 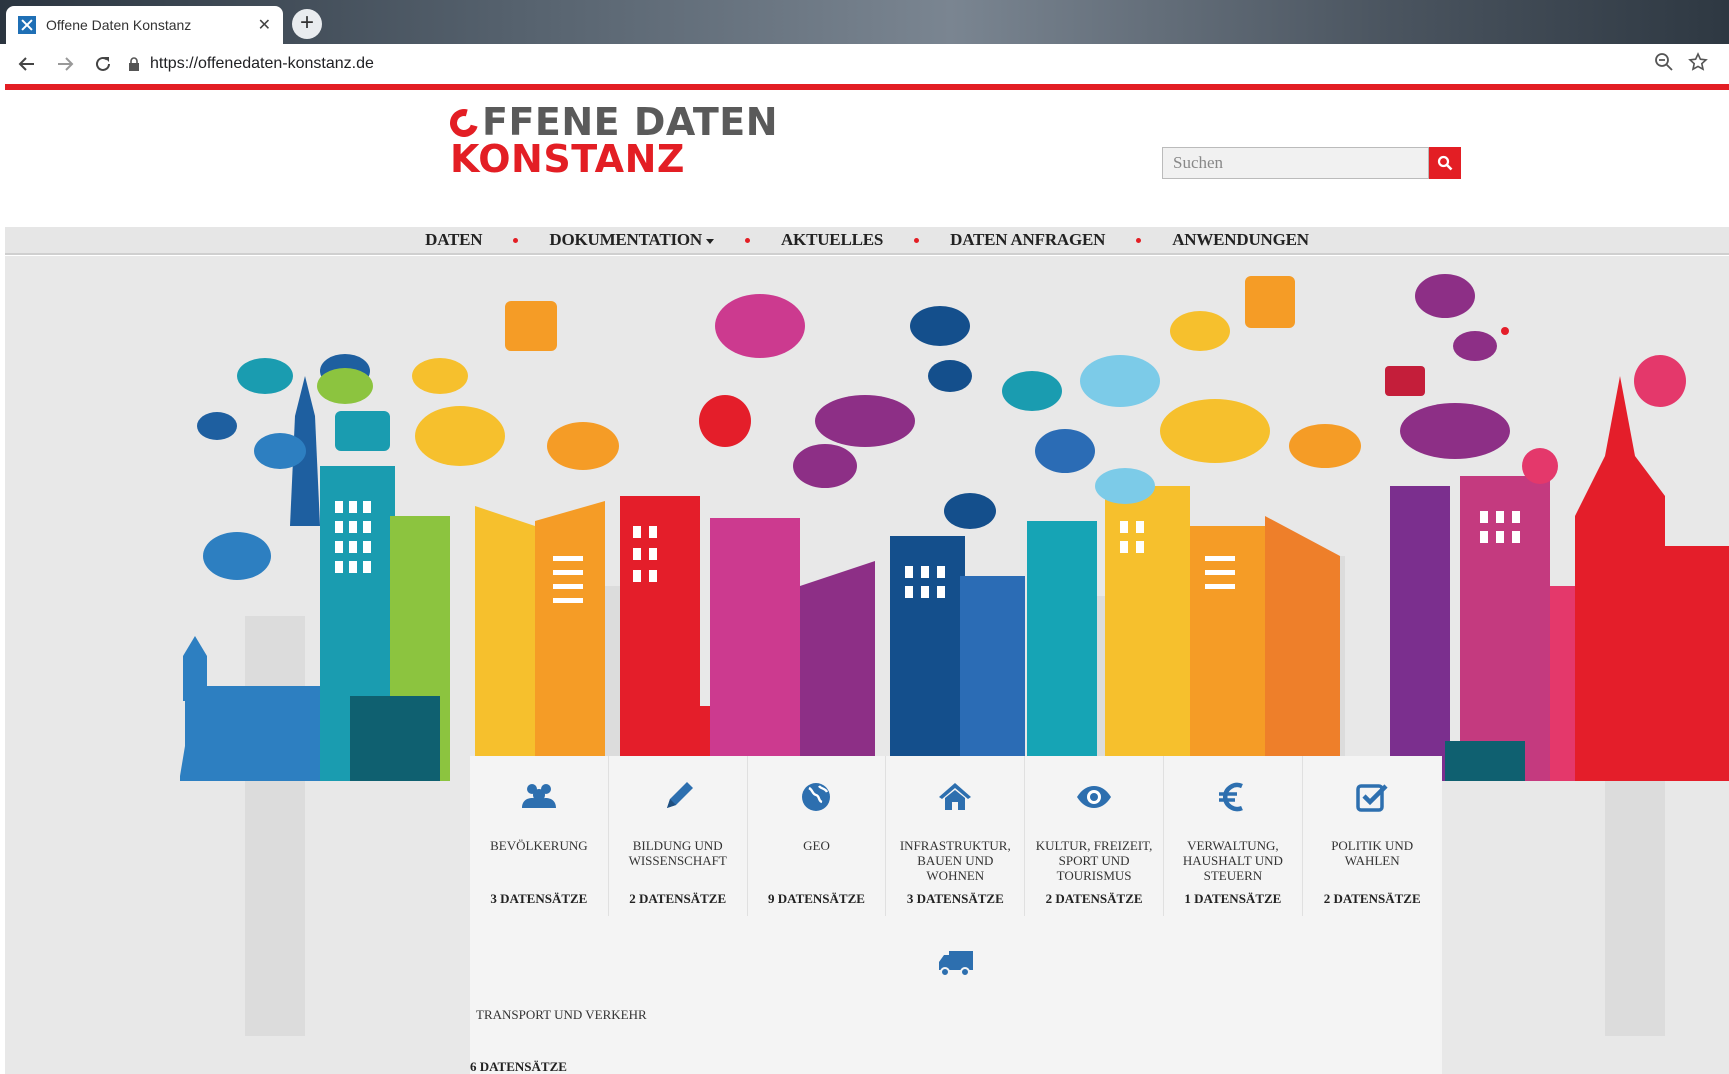 I want to click on logo-o-mark, so click(x=464, y=122).